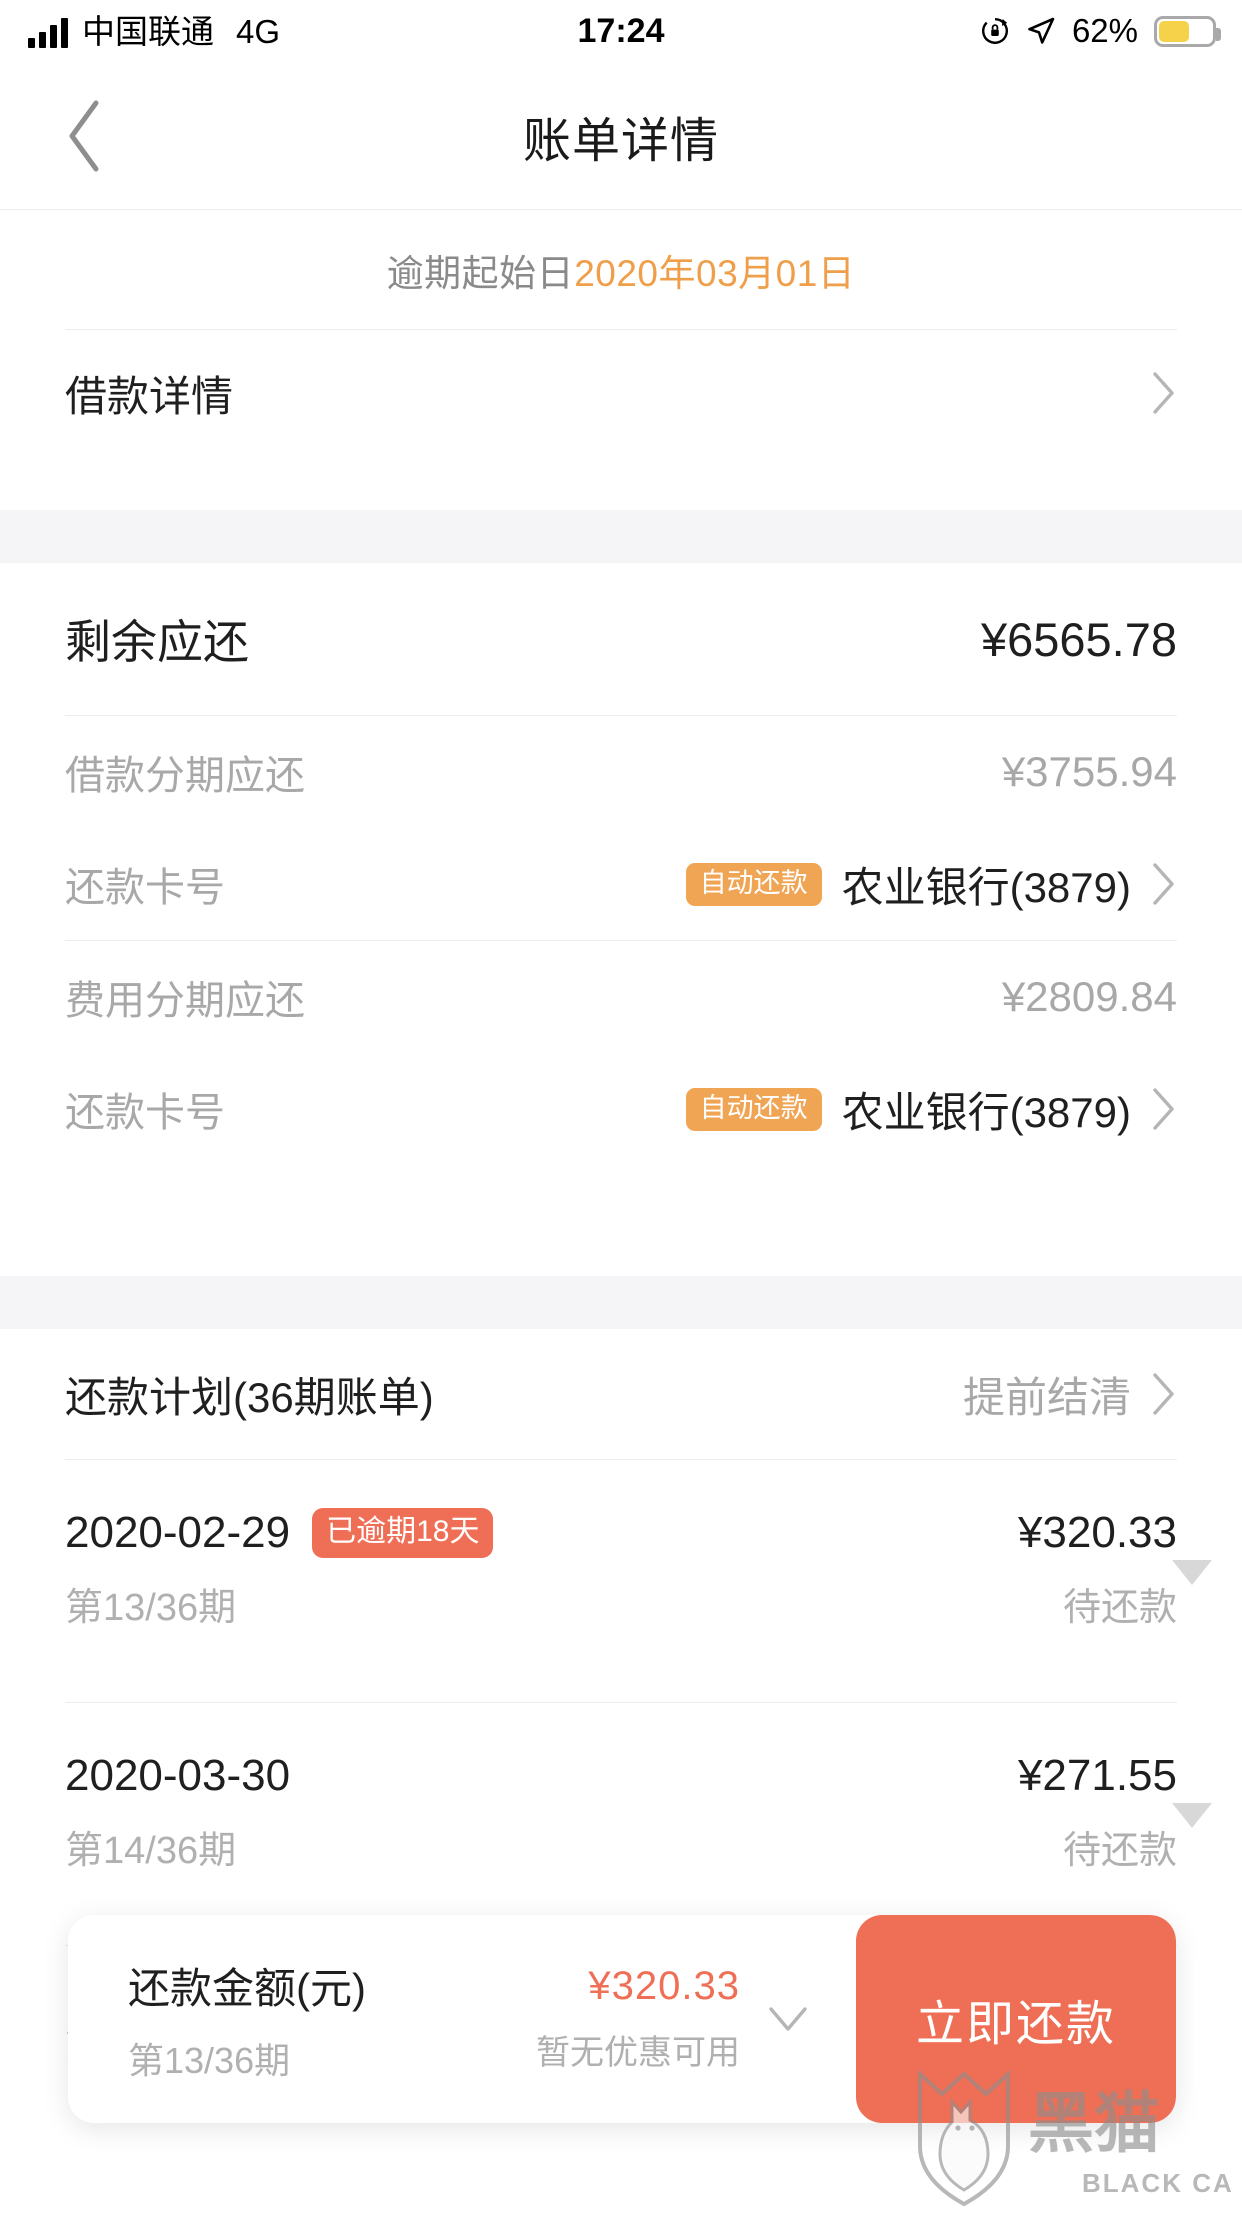 The height and width of the screenshot is (2213, 1242). Describe the element at coordinates (621, 1824) in the screenshot. I see `plan-row: 2020-03-30 第14/36期 ¥271.55 待还款` at that location.